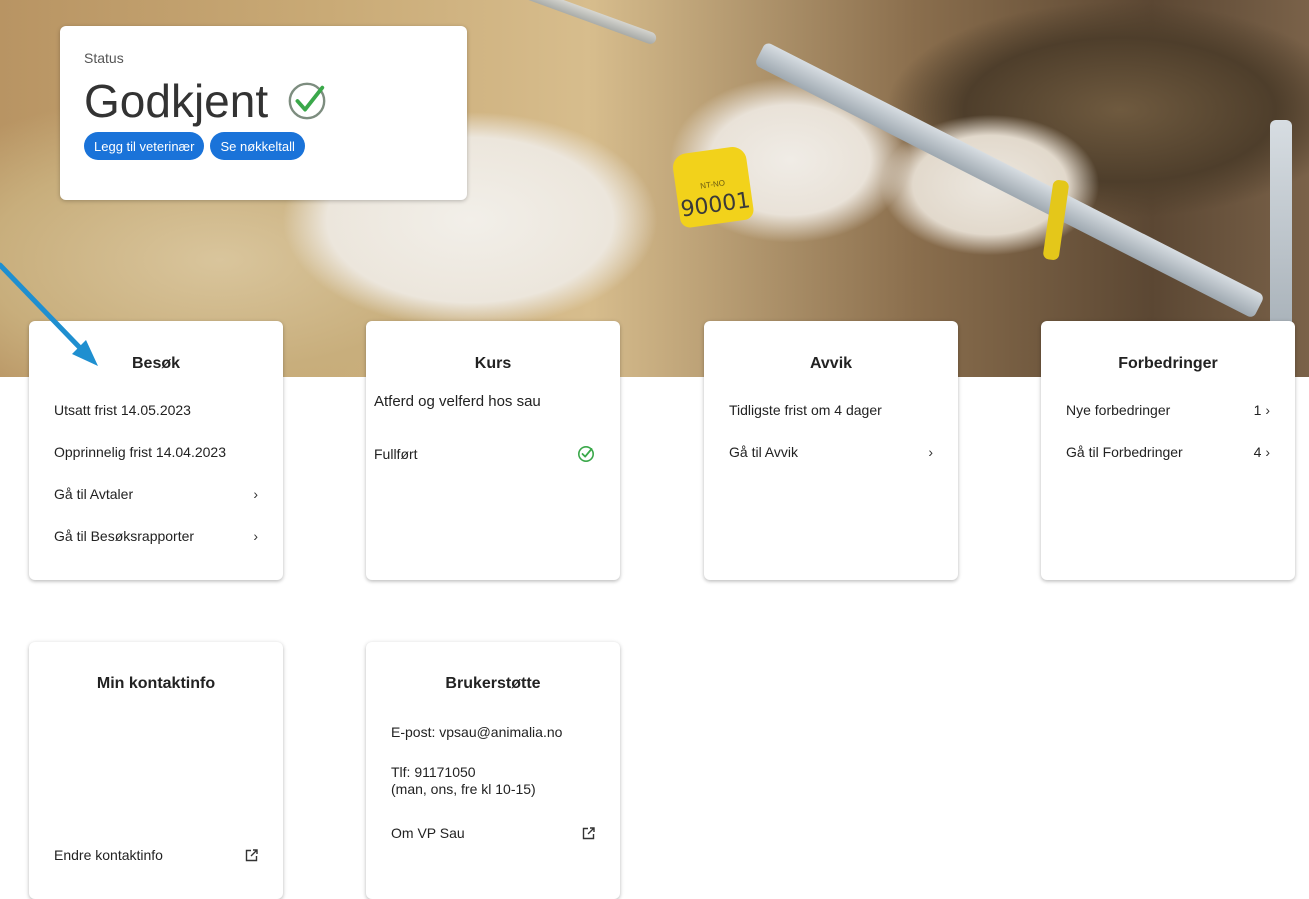 The height and width of the screenshot is (899, 1309). Describe the element at coordinates (493, 683) in the screenshot. I see `card-title: Brukerstøtte` at that location.